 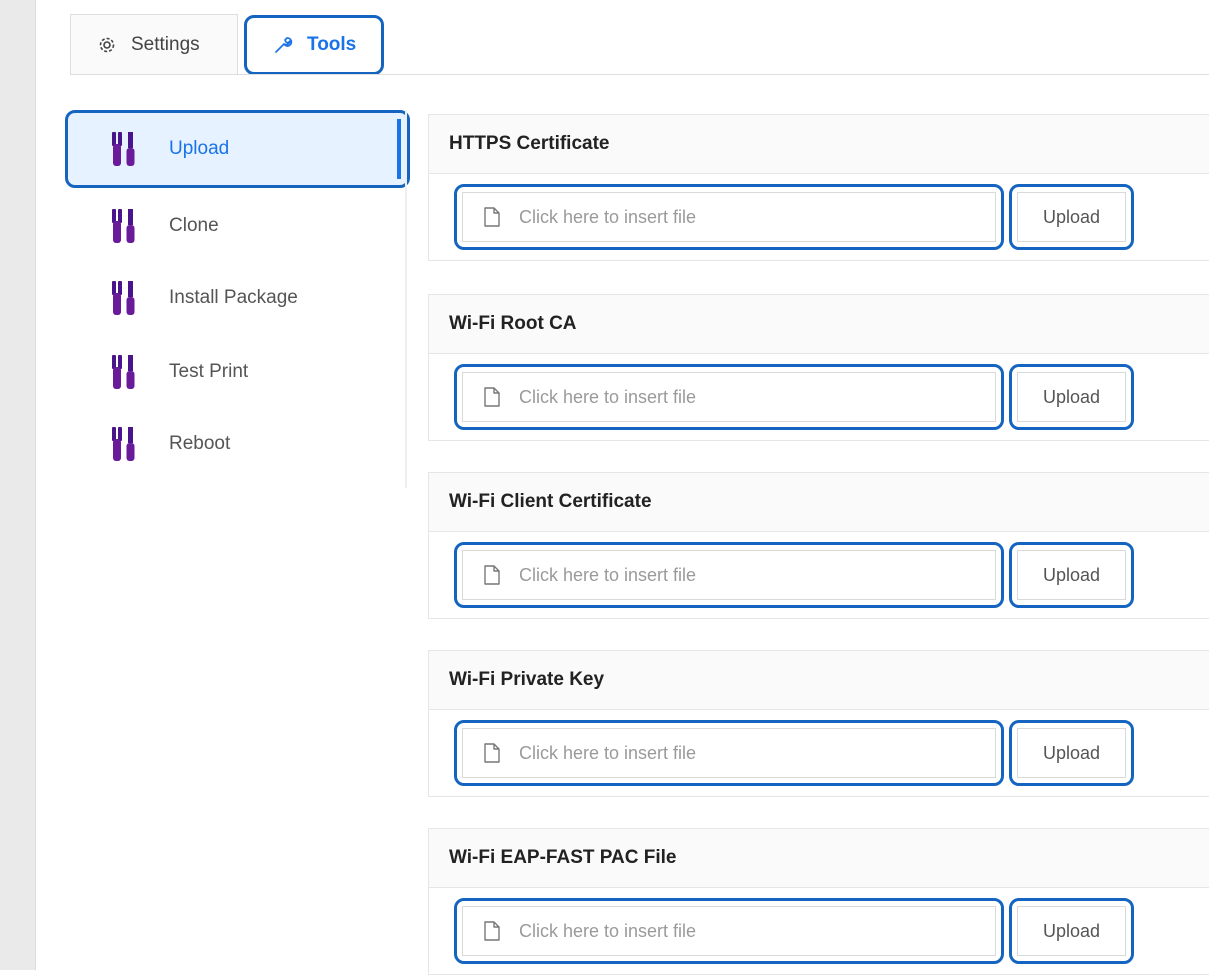 I want to click on sidebar-item-label: Upload, so click(x=199, y=148).